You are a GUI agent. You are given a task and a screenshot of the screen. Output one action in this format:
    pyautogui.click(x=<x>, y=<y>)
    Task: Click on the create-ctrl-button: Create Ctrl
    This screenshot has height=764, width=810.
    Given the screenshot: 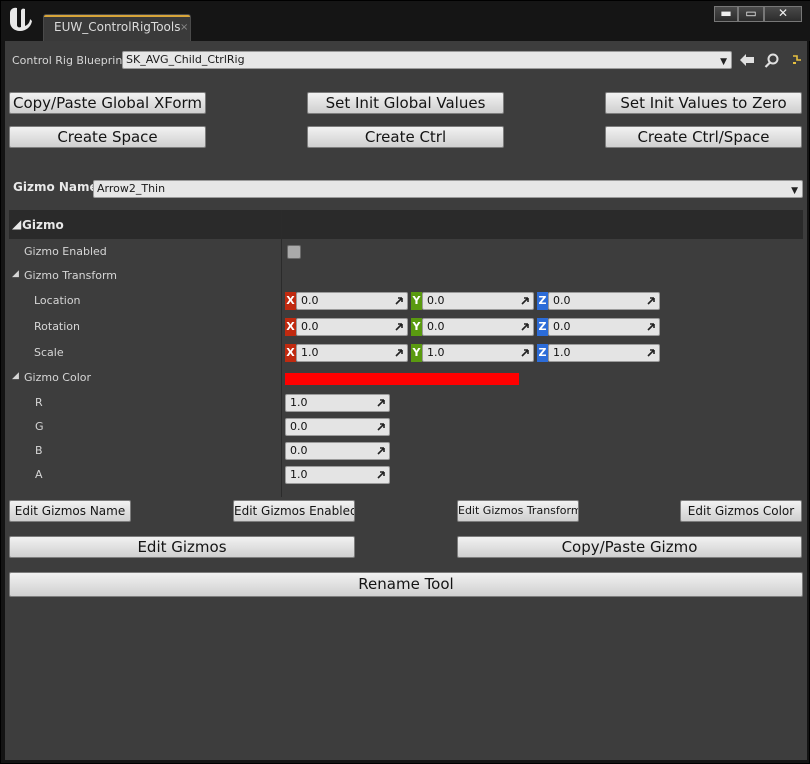 What is the action you would take?
    pyautogui.click(x=405, y=137)
    